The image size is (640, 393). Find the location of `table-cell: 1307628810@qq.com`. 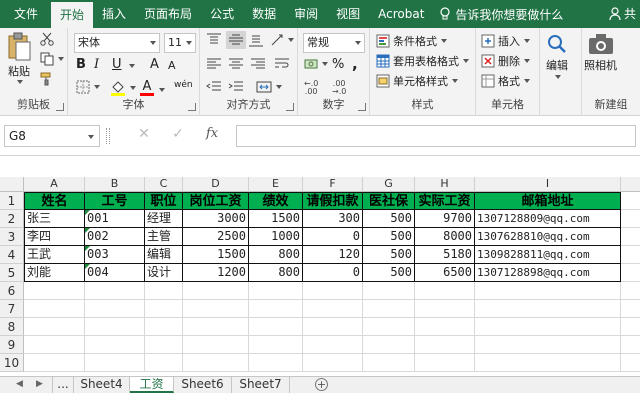

table-cell: 1307628810@qq.com is located at coordinates (548, 237).